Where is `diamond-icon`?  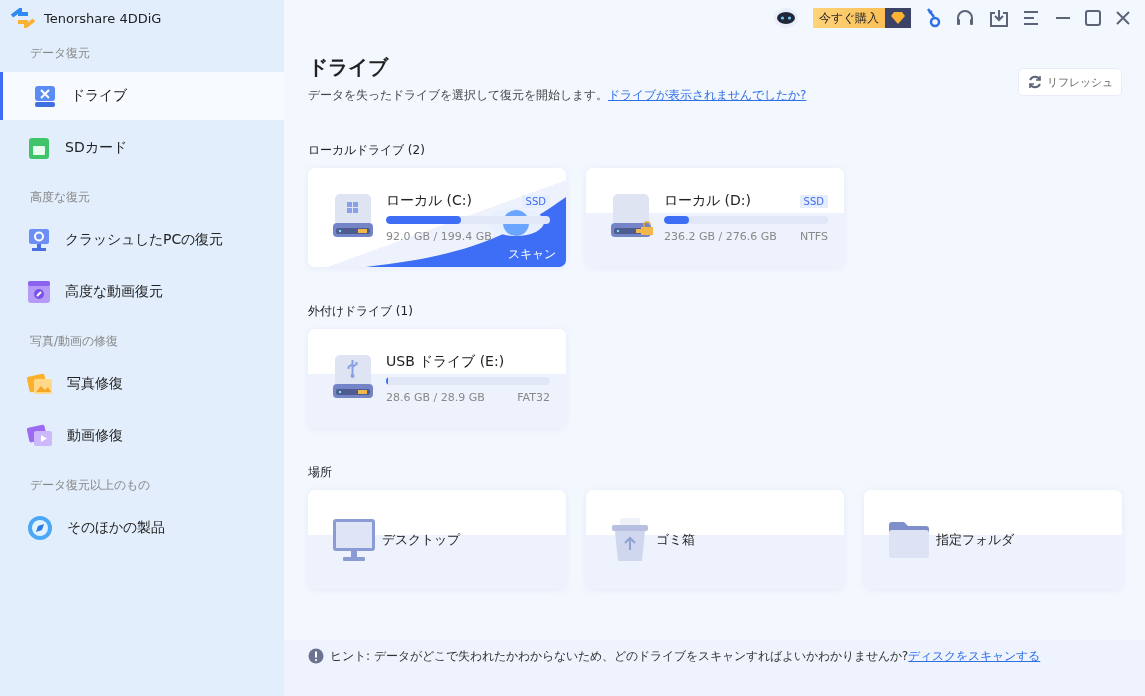
diamond-icon is located at coordinates (898, 18).